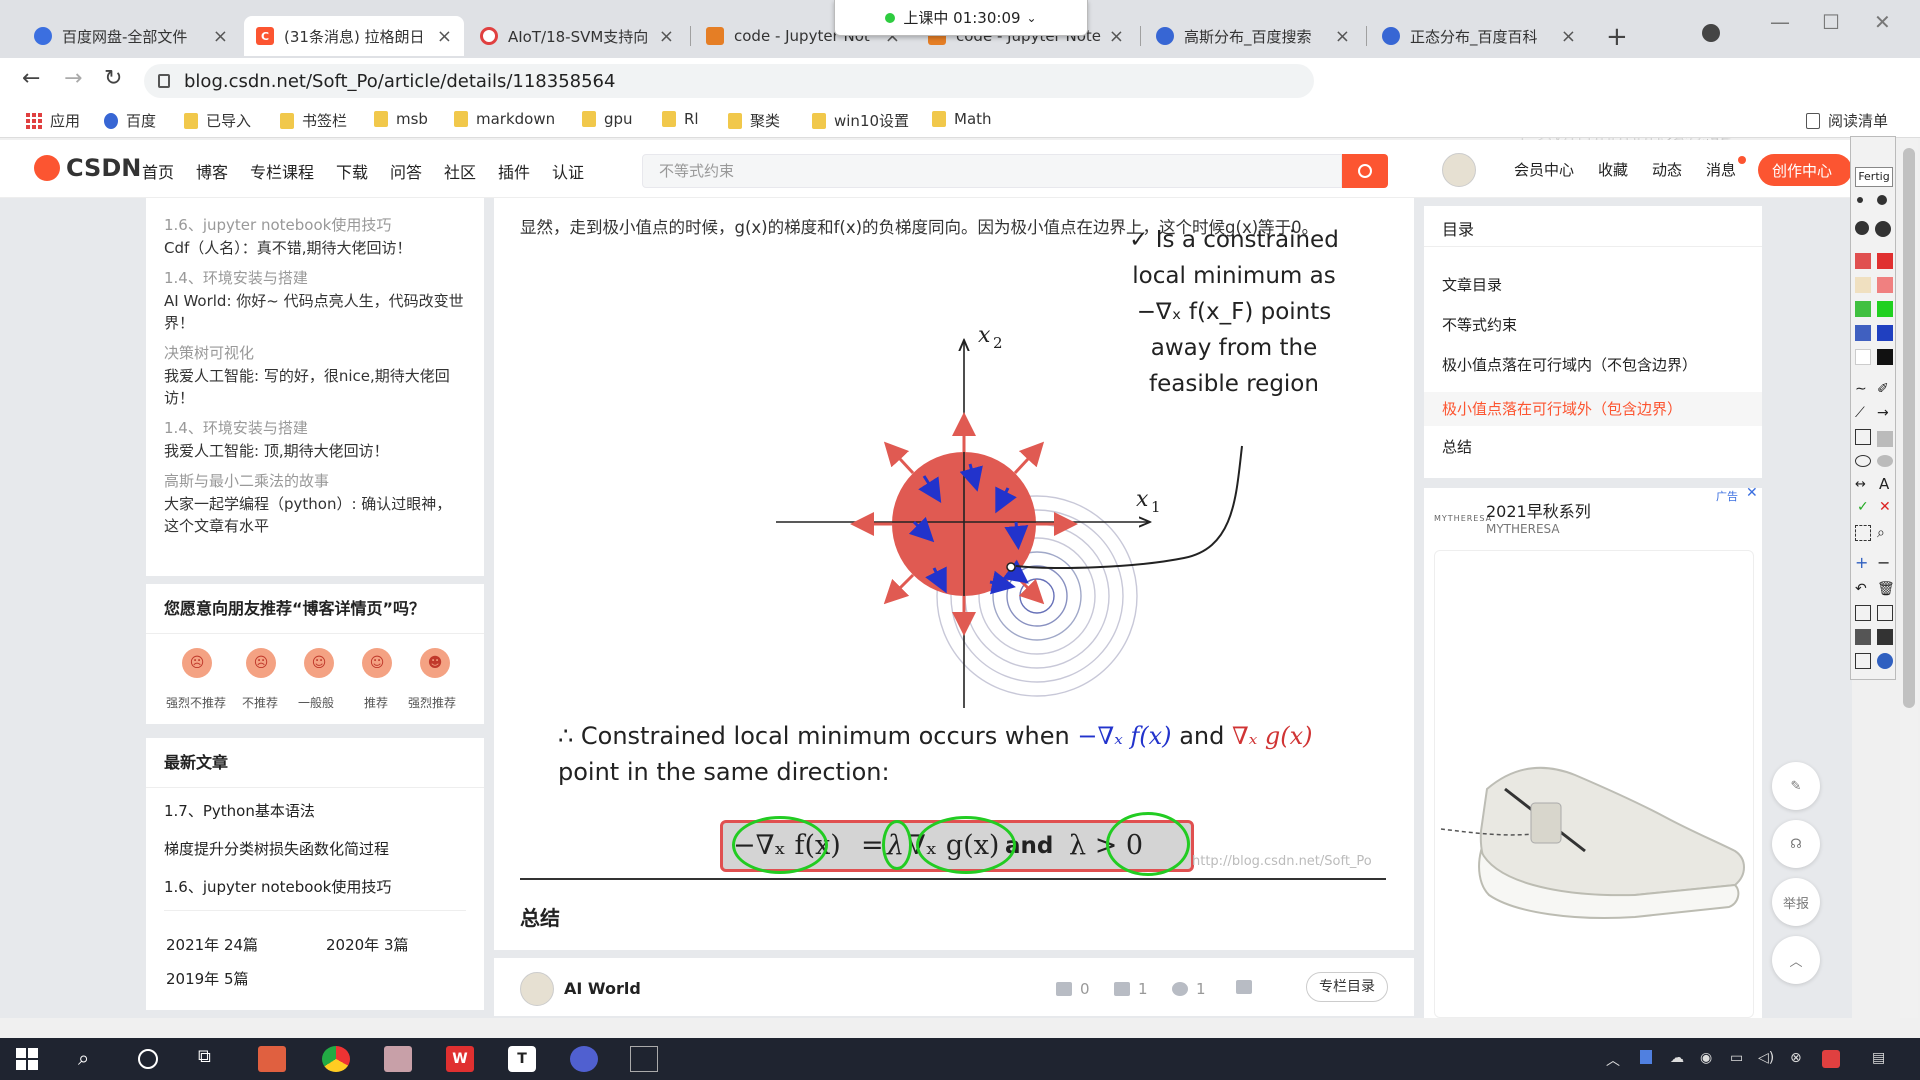  I want to click on red-highlighter-icon, so click(1863, 261).